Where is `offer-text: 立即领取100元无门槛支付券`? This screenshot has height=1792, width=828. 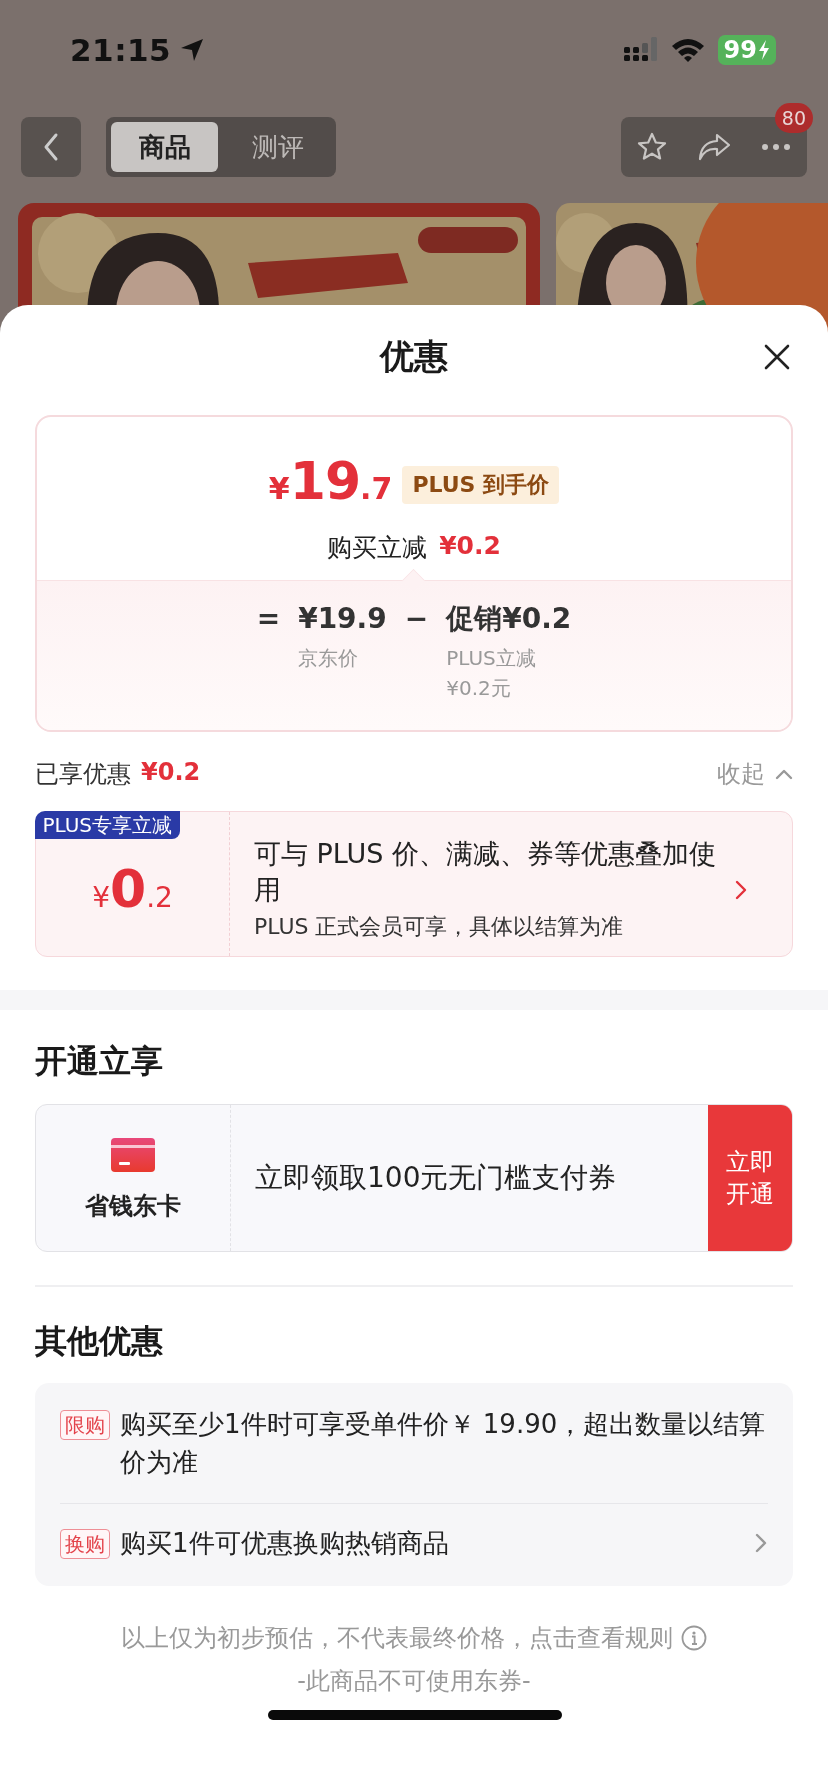 offer-text: 立即领取100元无门槛支付券 is located at coordinates (436, 1178).